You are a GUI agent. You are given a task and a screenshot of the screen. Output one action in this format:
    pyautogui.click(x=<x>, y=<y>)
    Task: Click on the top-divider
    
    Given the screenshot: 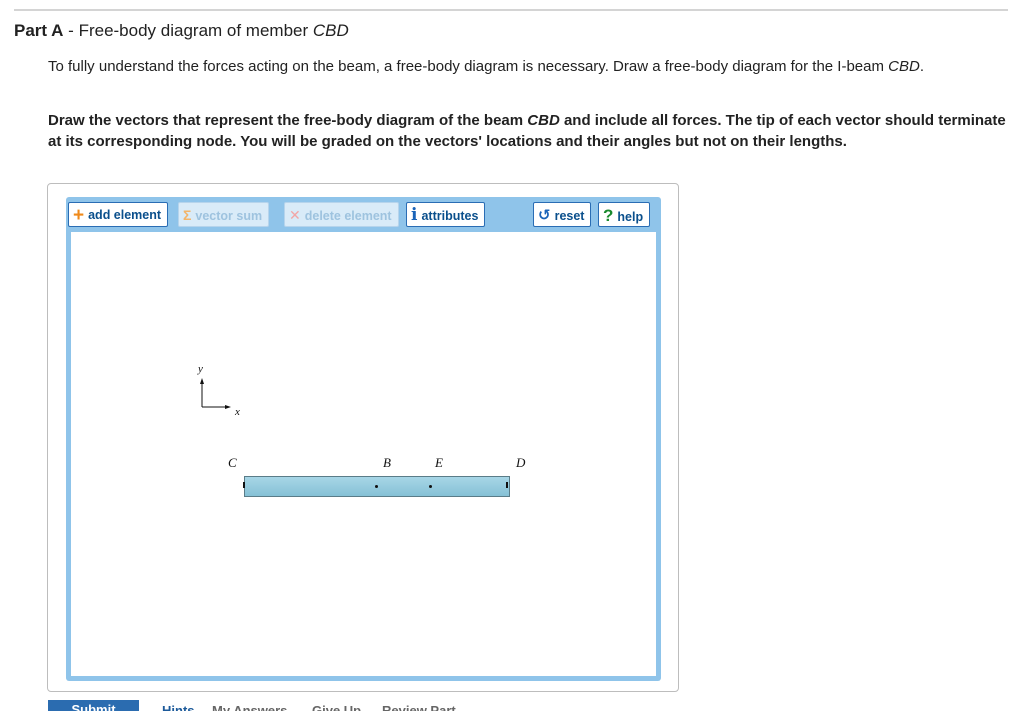 What is the action you would take?
    pyautogui.click(x=511, y=10)
    